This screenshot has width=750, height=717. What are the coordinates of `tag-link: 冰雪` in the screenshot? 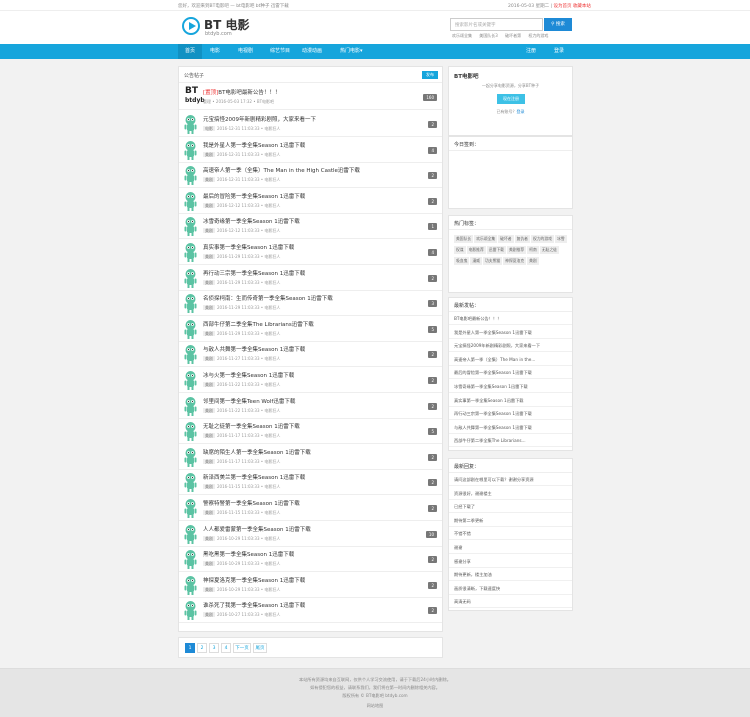 It's located at (560, 239).